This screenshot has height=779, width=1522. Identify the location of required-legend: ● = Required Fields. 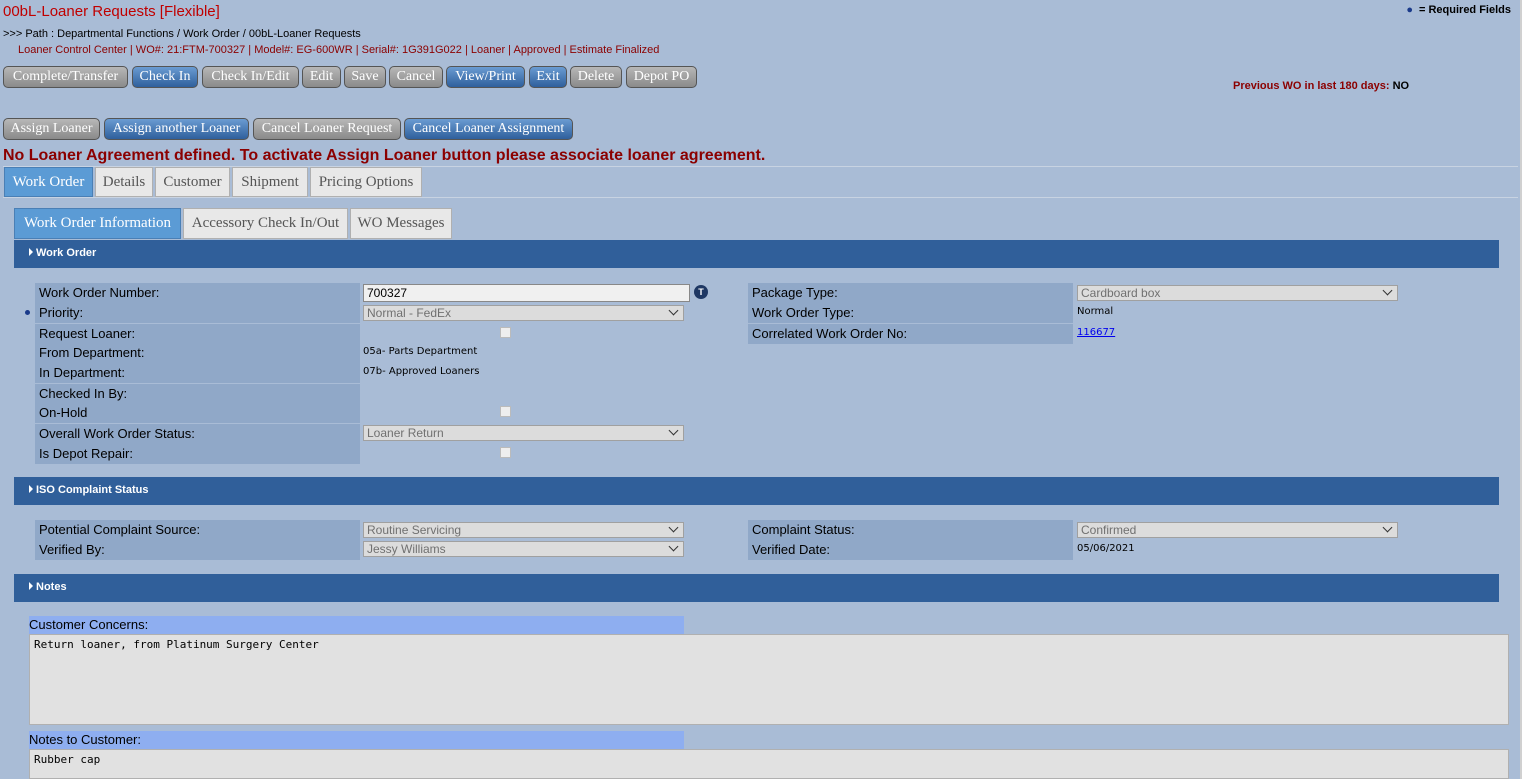
(1458, 10).